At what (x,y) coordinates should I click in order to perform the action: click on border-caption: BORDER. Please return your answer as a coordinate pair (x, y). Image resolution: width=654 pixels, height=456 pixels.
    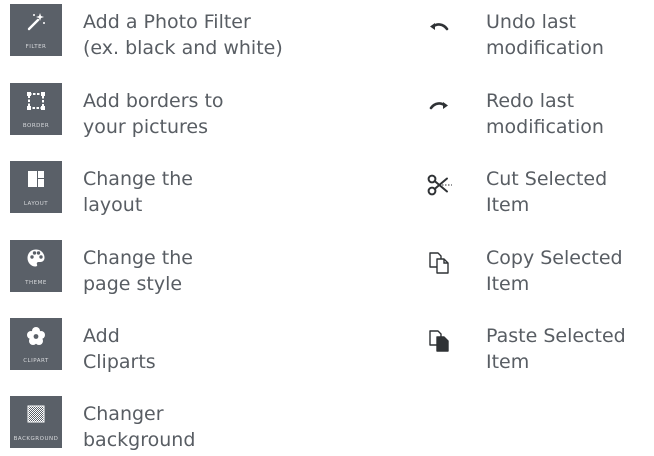
    Looking at the image, I should click on (36, 126).